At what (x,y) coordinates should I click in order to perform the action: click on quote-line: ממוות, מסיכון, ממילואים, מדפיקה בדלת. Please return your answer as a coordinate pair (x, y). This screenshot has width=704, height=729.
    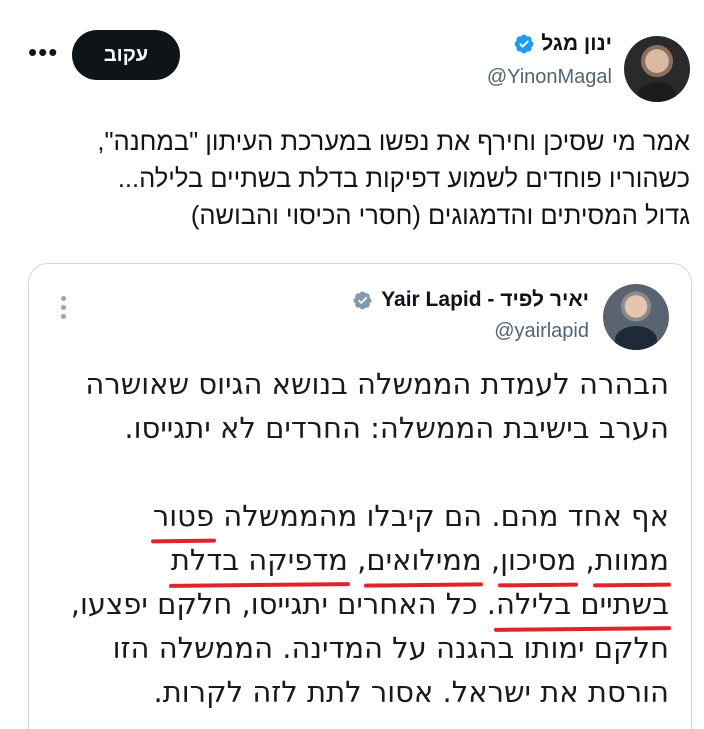
    Looking at the image, I should click on (360, 560).